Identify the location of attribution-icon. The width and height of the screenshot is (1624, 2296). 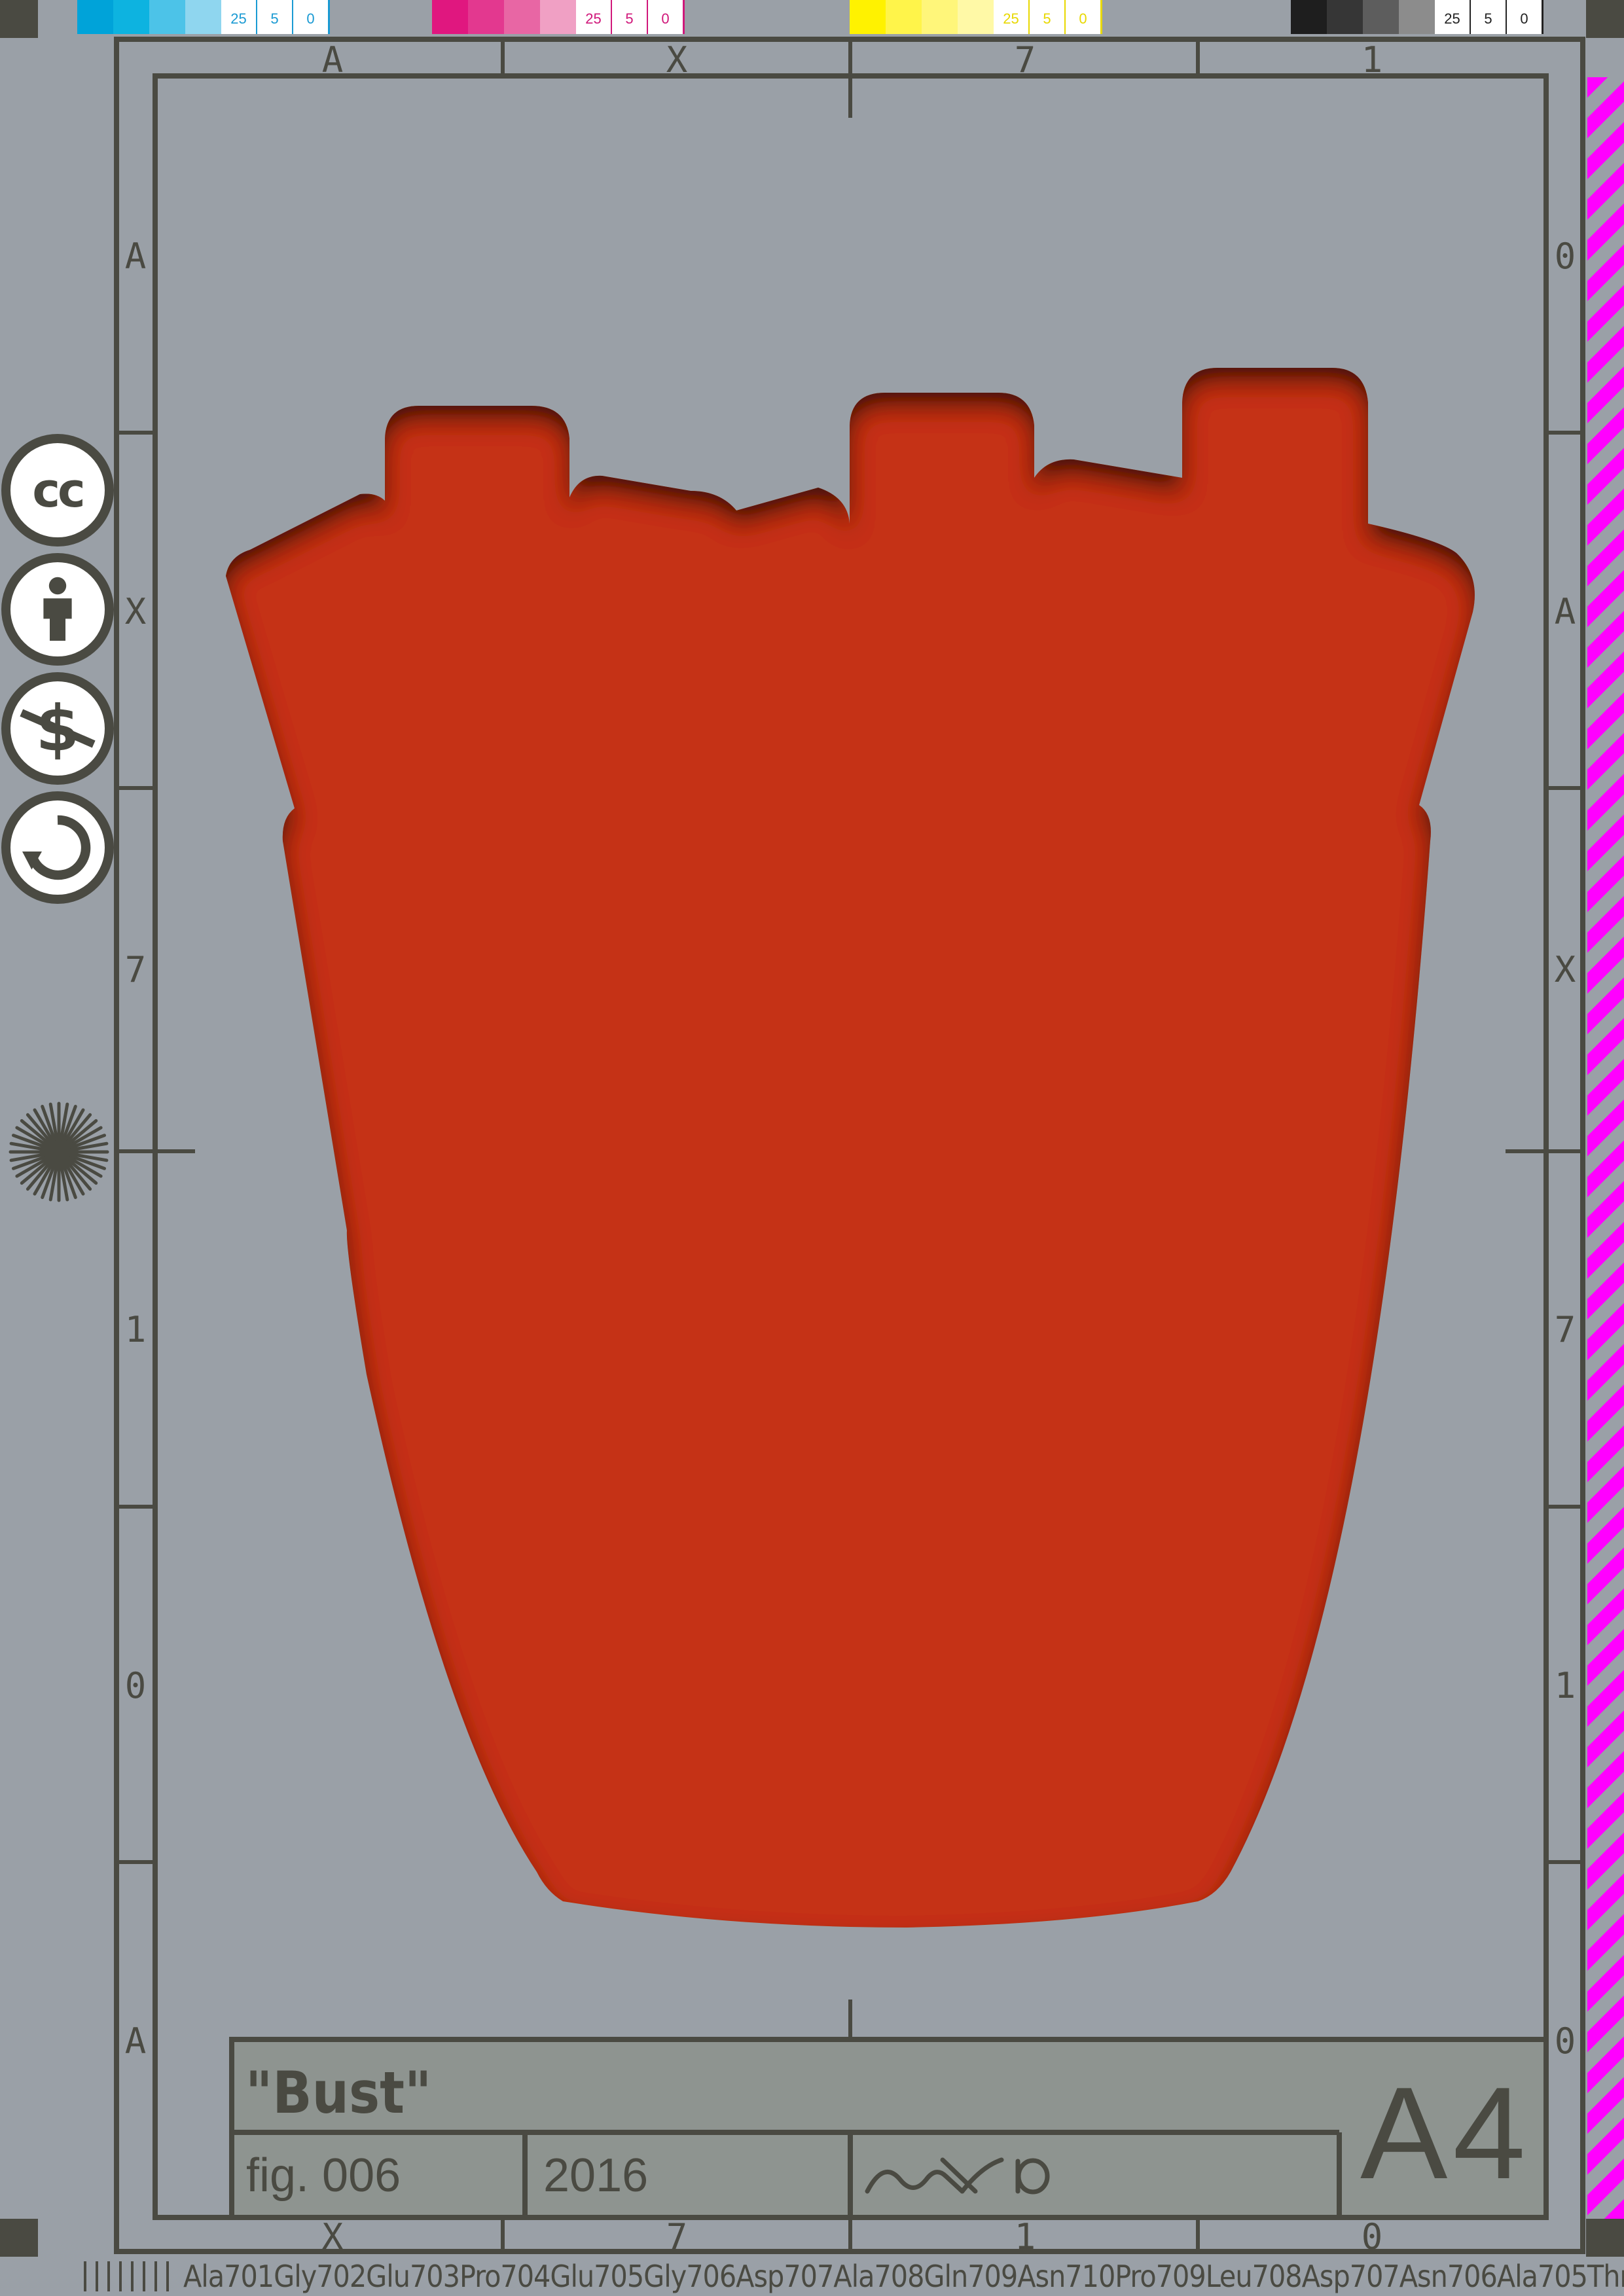
(57, 609).